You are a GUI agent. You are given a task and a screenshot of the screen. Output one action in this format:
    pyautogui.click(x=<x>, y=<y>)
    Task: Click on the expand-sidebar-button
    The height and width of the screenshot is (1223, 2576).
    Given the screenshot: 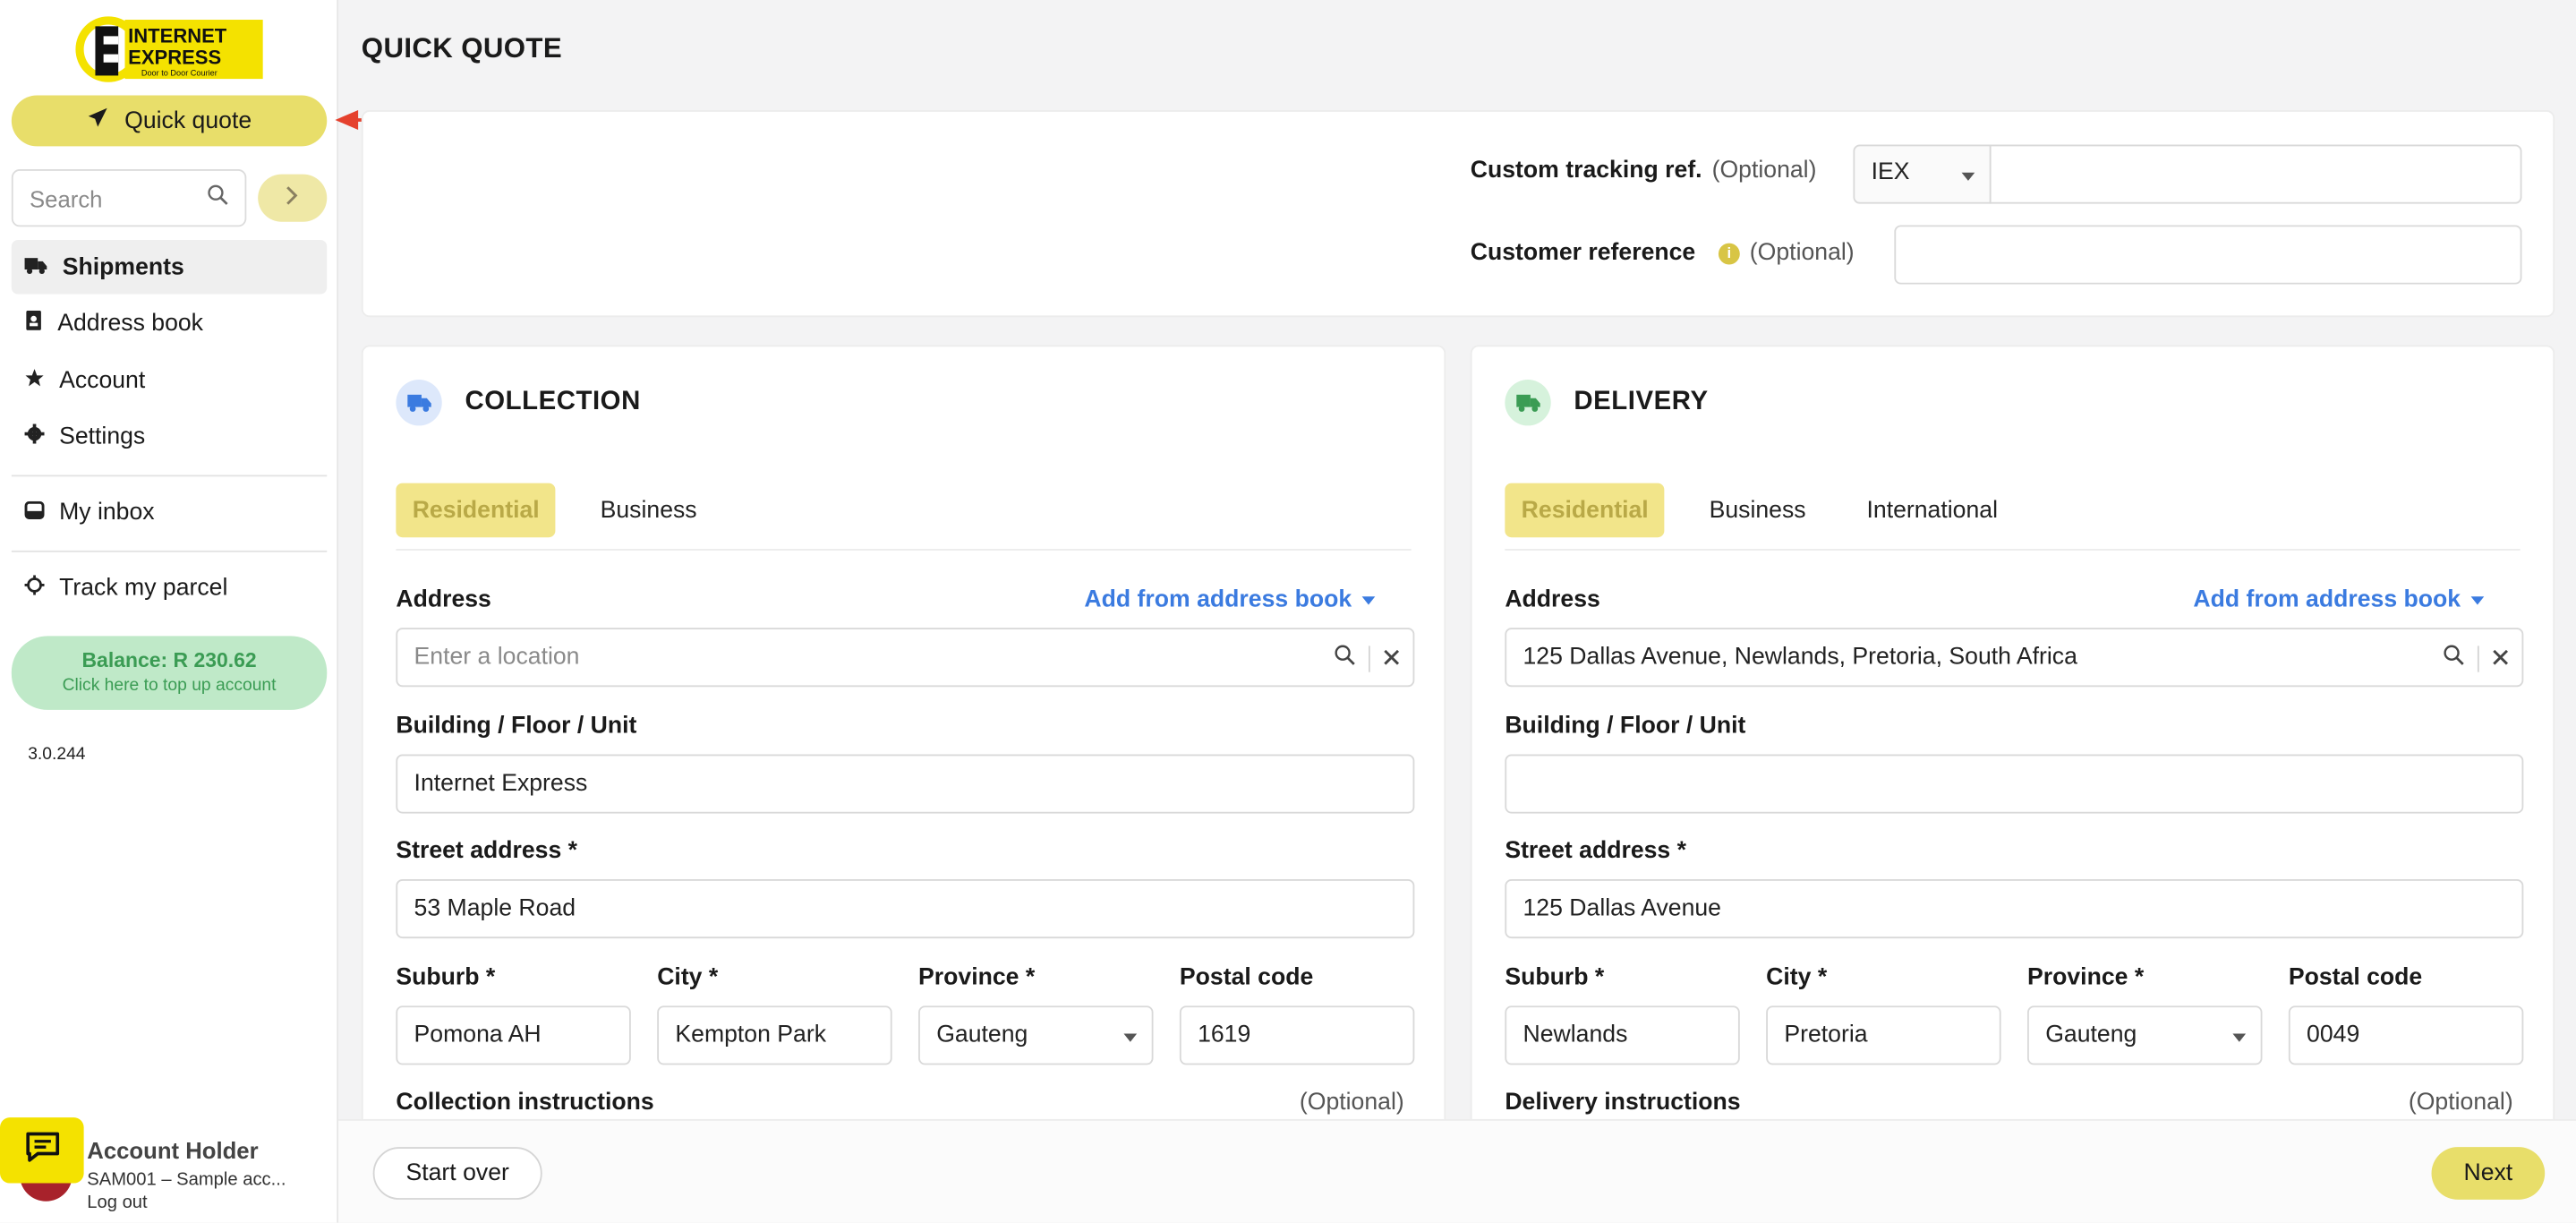 What is the action you would take?
    pyautogui.click(x=293, y=198)
    